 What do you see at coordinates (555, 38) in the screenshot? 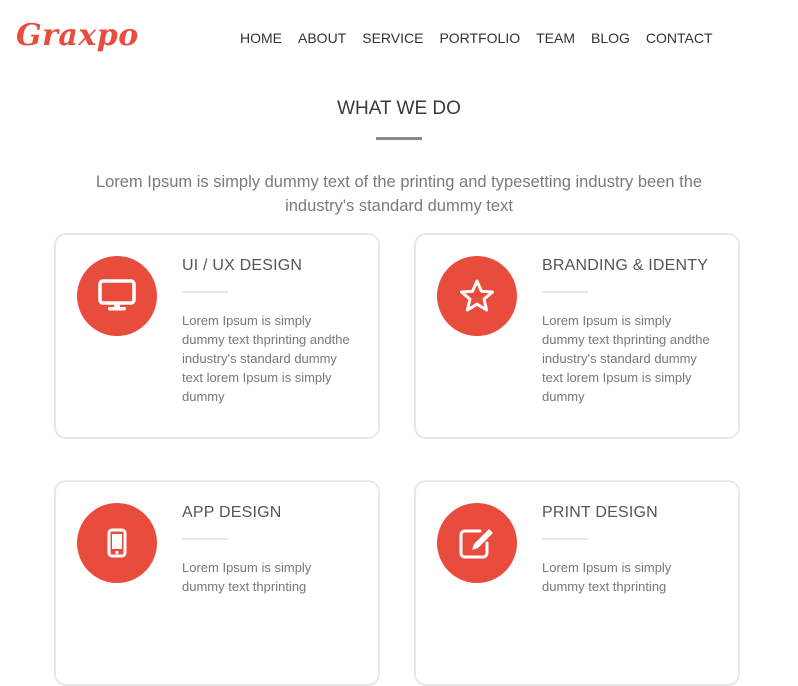
I see `nav-team: TEAM` at bounding box center [555, 38].